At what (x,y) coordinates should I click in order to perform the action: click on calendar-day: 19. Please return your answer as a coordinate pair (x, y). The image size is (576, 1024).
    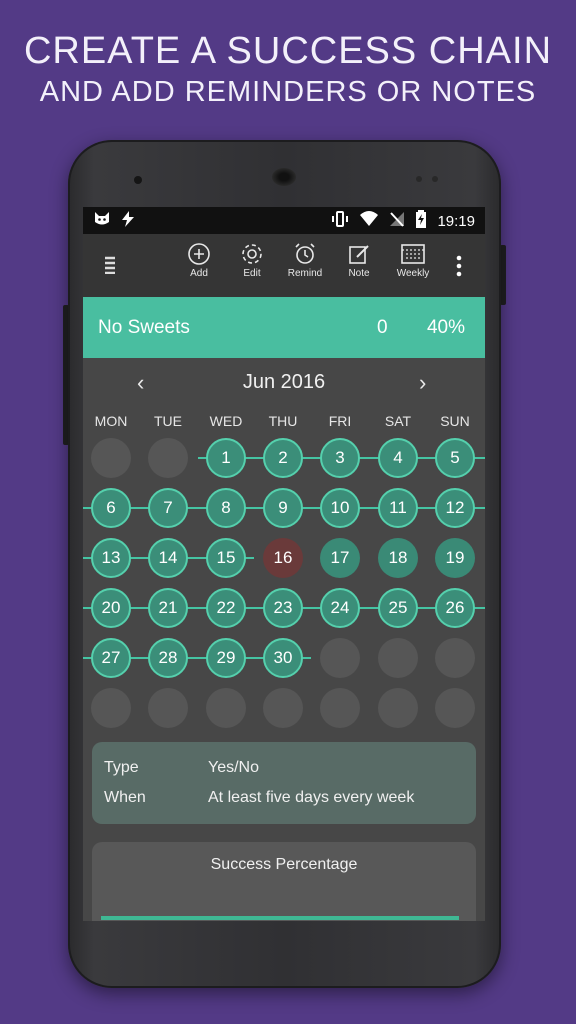
    Looking at the image, I should click on (455, 558).